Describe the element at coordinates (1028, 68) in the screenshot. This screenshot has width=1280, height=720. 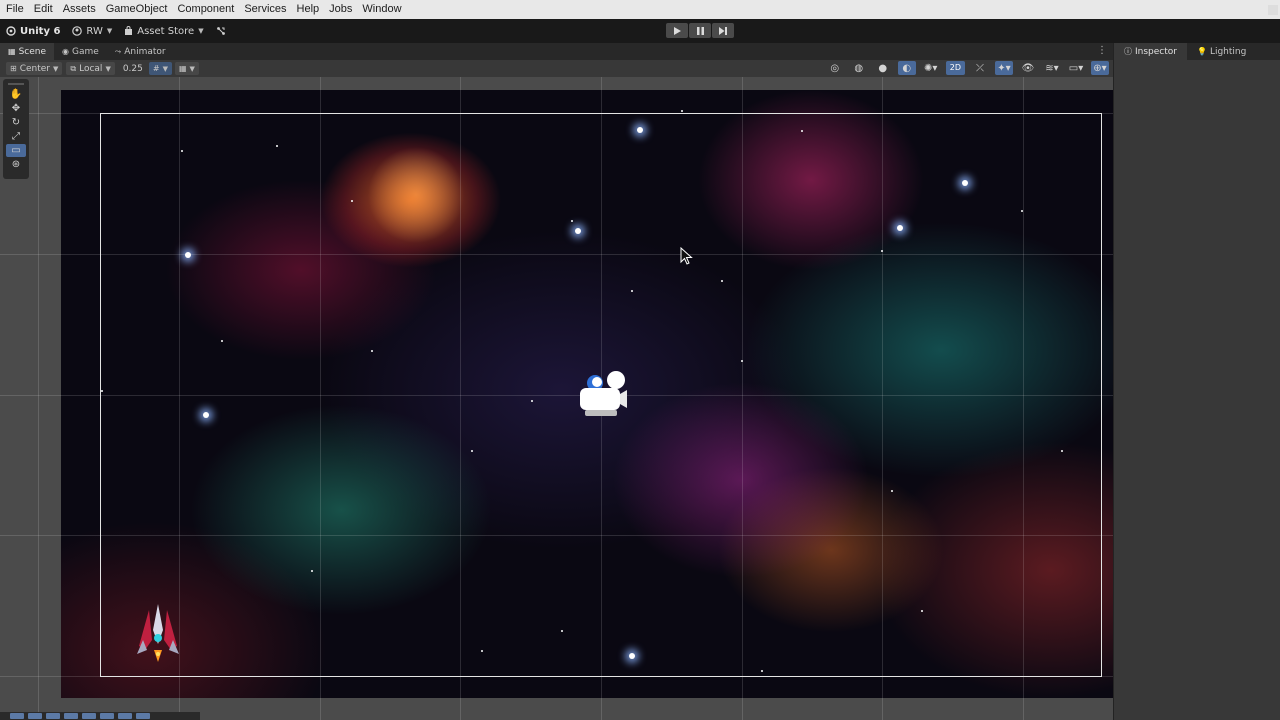
I see `hidden-objects-icon: 👁` at that location.